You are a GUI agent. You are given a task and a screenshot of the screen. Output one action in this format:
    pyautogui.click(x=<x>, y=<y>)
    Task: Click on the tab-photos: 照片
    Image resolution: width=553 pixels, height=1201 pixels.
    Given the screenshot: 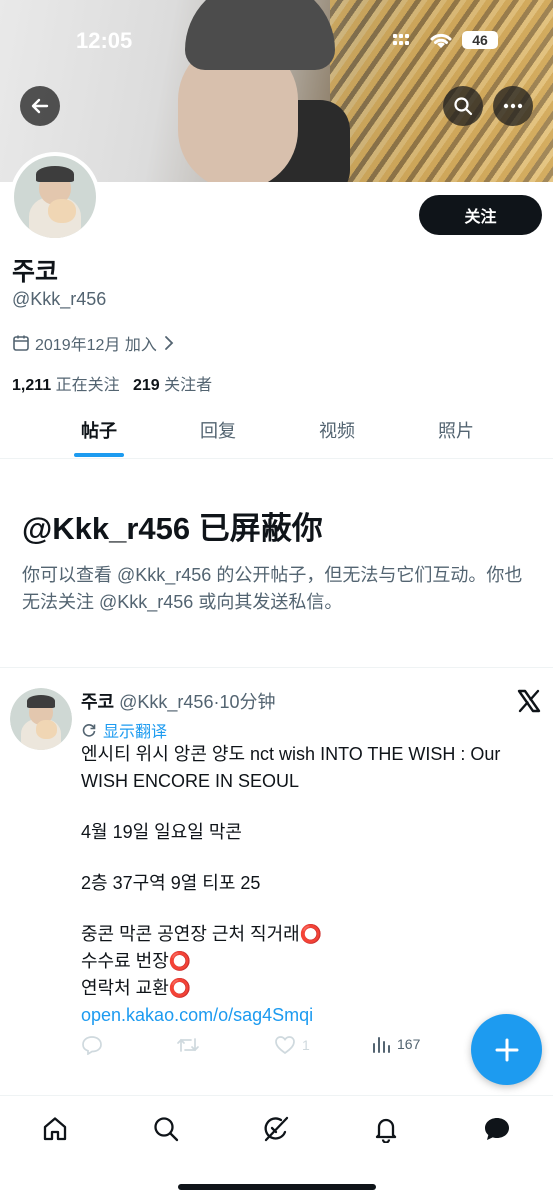 What is the action you would take?
    pyautogui.click(x=456, y=433)
    